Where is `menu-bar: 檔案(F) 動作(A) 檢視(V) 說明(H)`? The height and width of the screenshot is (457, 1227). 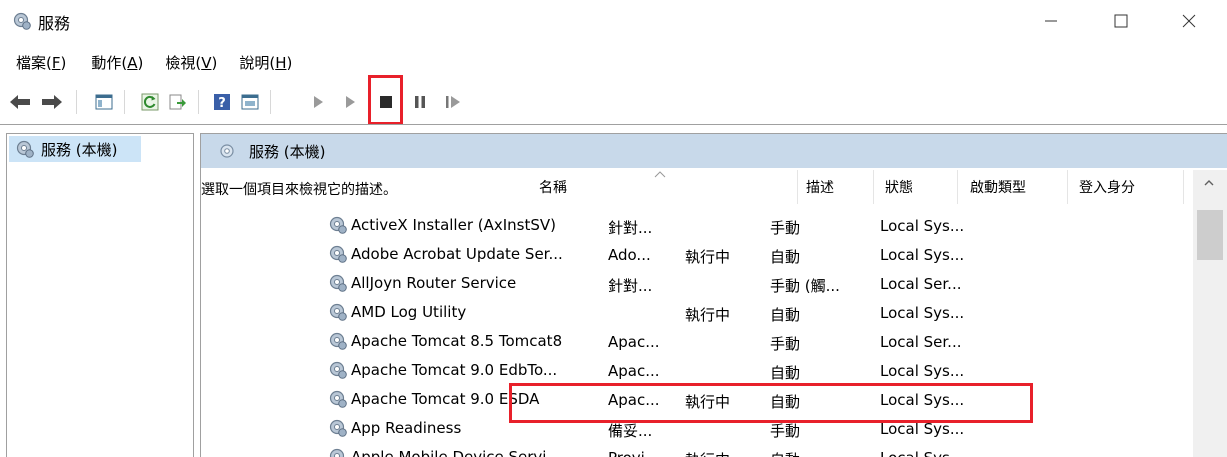 menu-bar: 檔案(F) 動作(A) 檢視(V) 說明(H) is located at coordinates (146, 61).